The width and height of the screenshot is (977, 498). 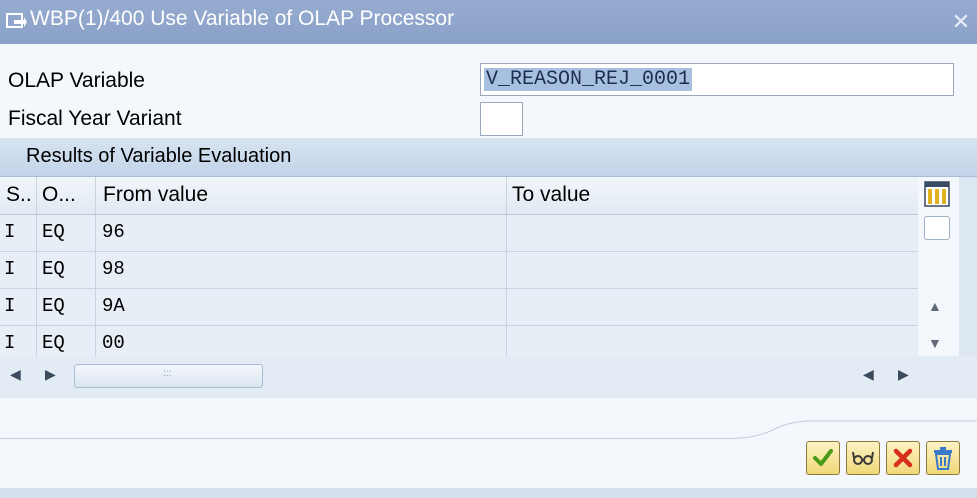 What do you see at coordinates (459, 270) in the screenshot?
I see `table-row: I EQ 98` at bounding box center [459, 270].